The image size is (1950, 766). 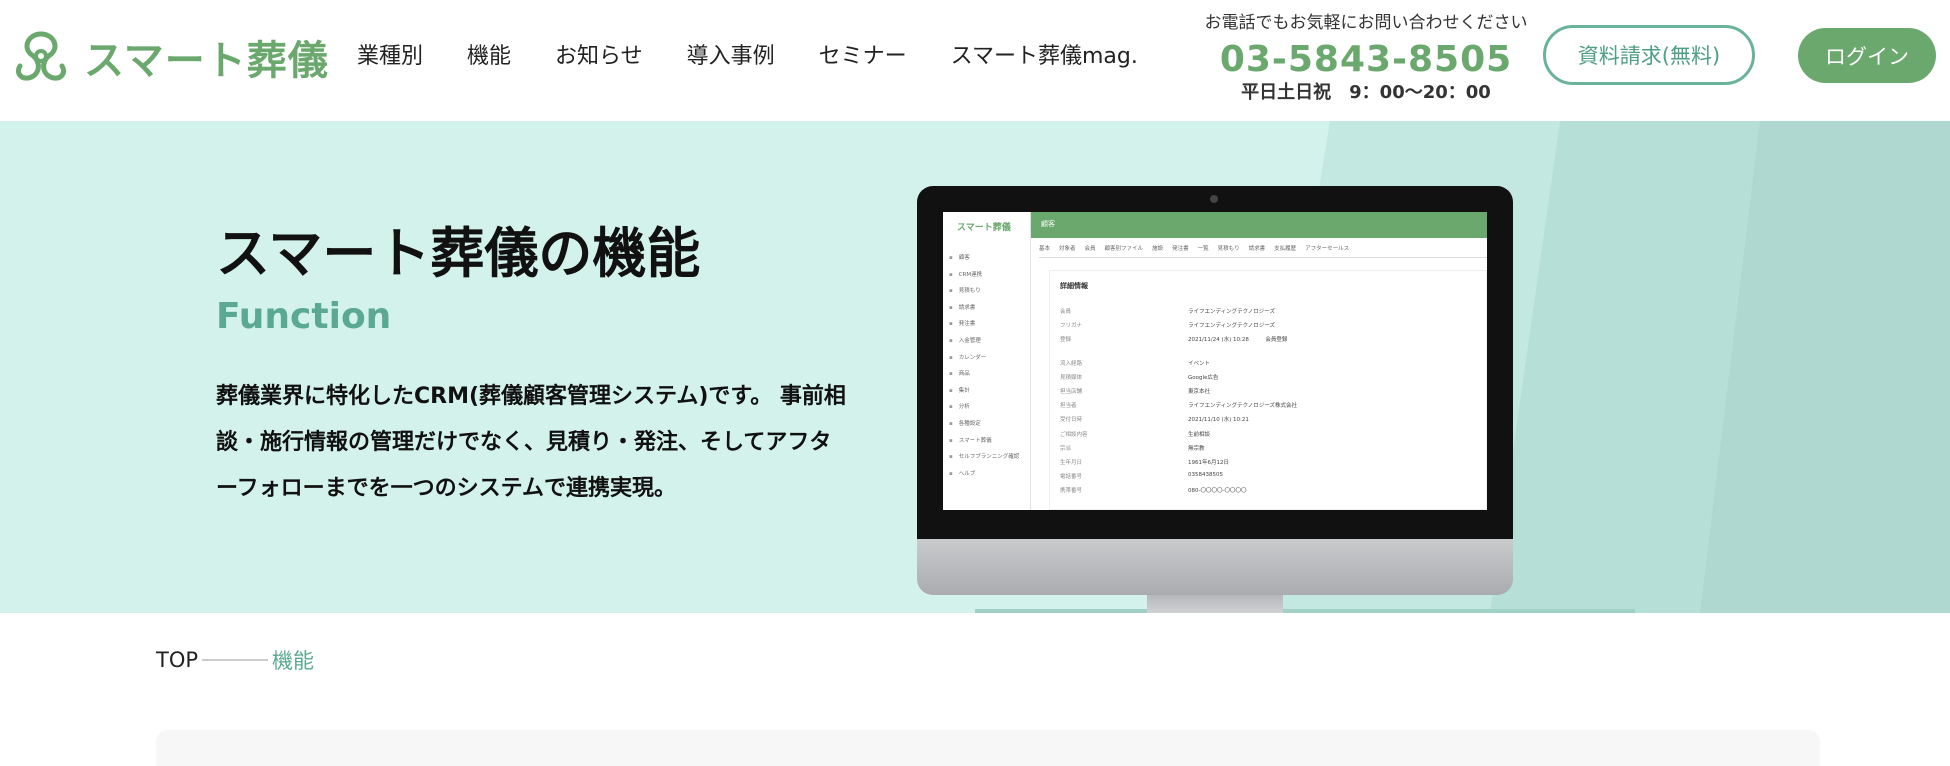 I want to click on app-tab: 顧客別ファイル, so click(x=1124, y=249).